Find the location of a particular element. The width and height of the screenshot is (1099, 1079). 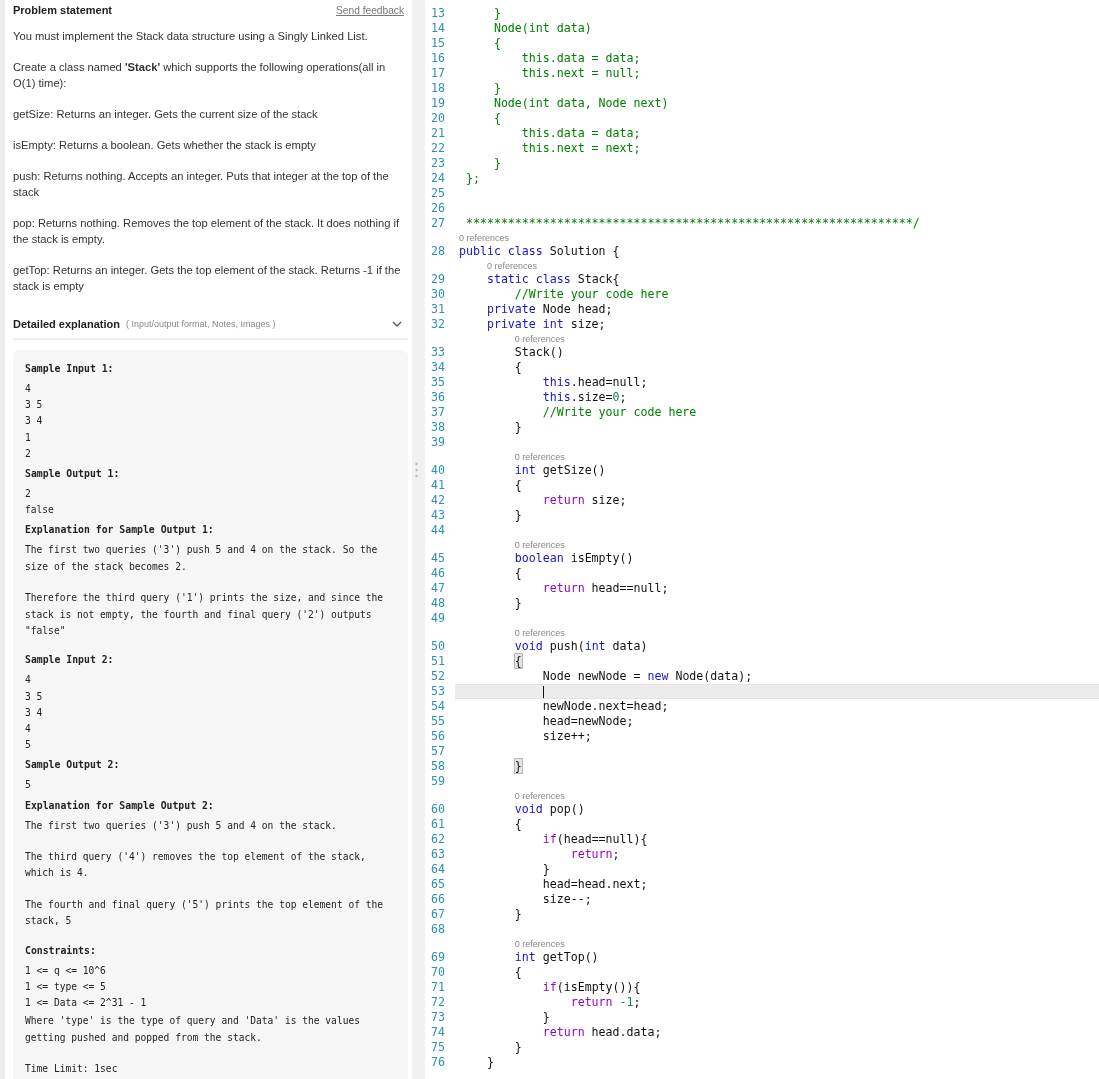

line-number: 44 is located at coordinates (438, 530).